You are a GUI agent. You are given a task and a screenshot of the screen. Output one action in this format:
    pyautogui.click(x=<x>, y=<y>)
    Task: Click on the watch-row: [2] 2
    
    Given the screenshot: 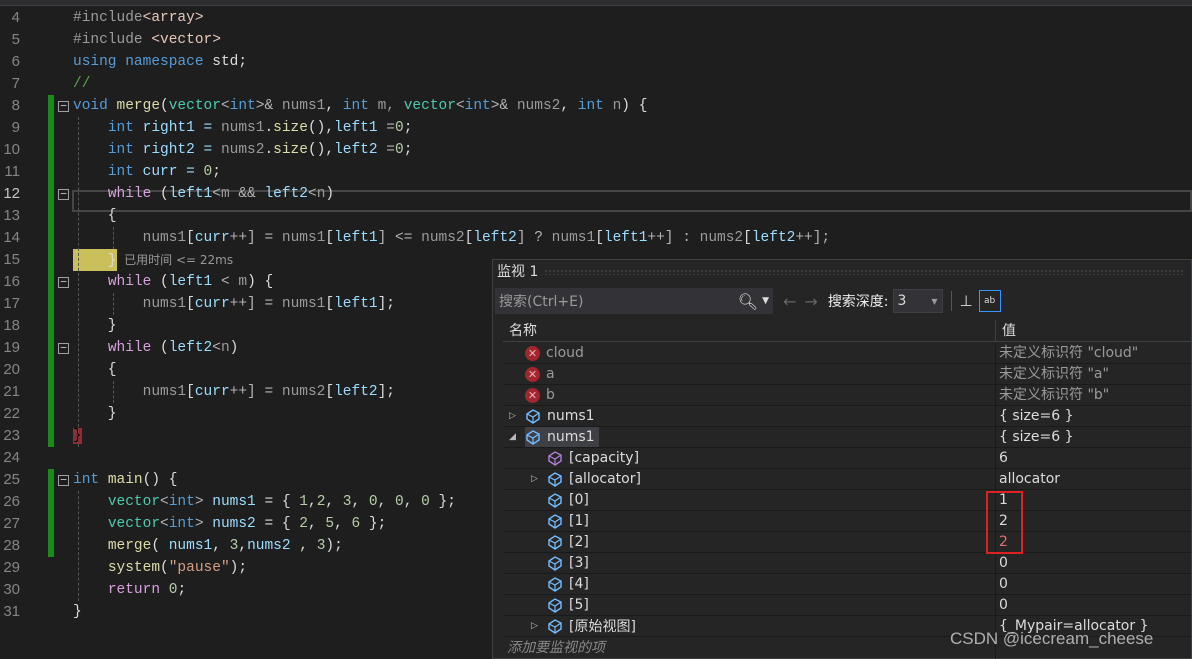 What is the action you would take?
    pyautogui.click(x=847, y=542)
    